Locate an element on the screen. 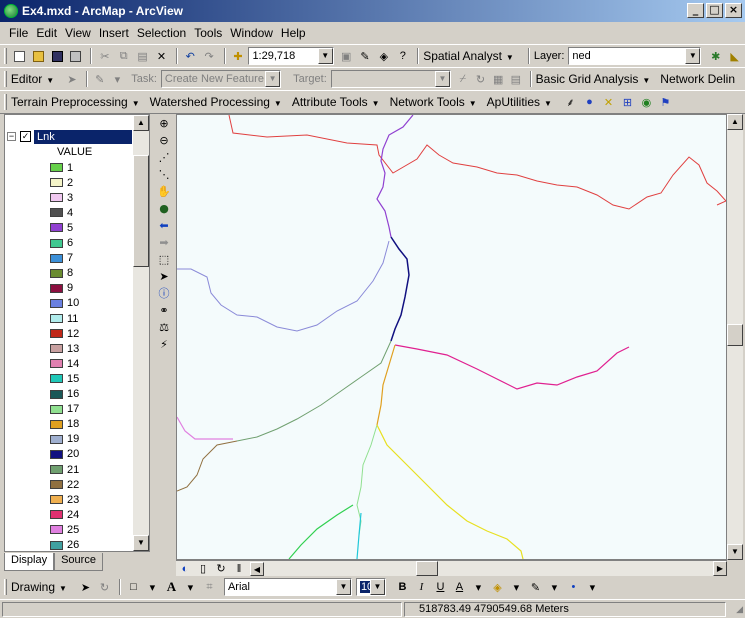 The image size is (745, 618). editor-menu: Editor ▼ is located at coordinates (32, 79).